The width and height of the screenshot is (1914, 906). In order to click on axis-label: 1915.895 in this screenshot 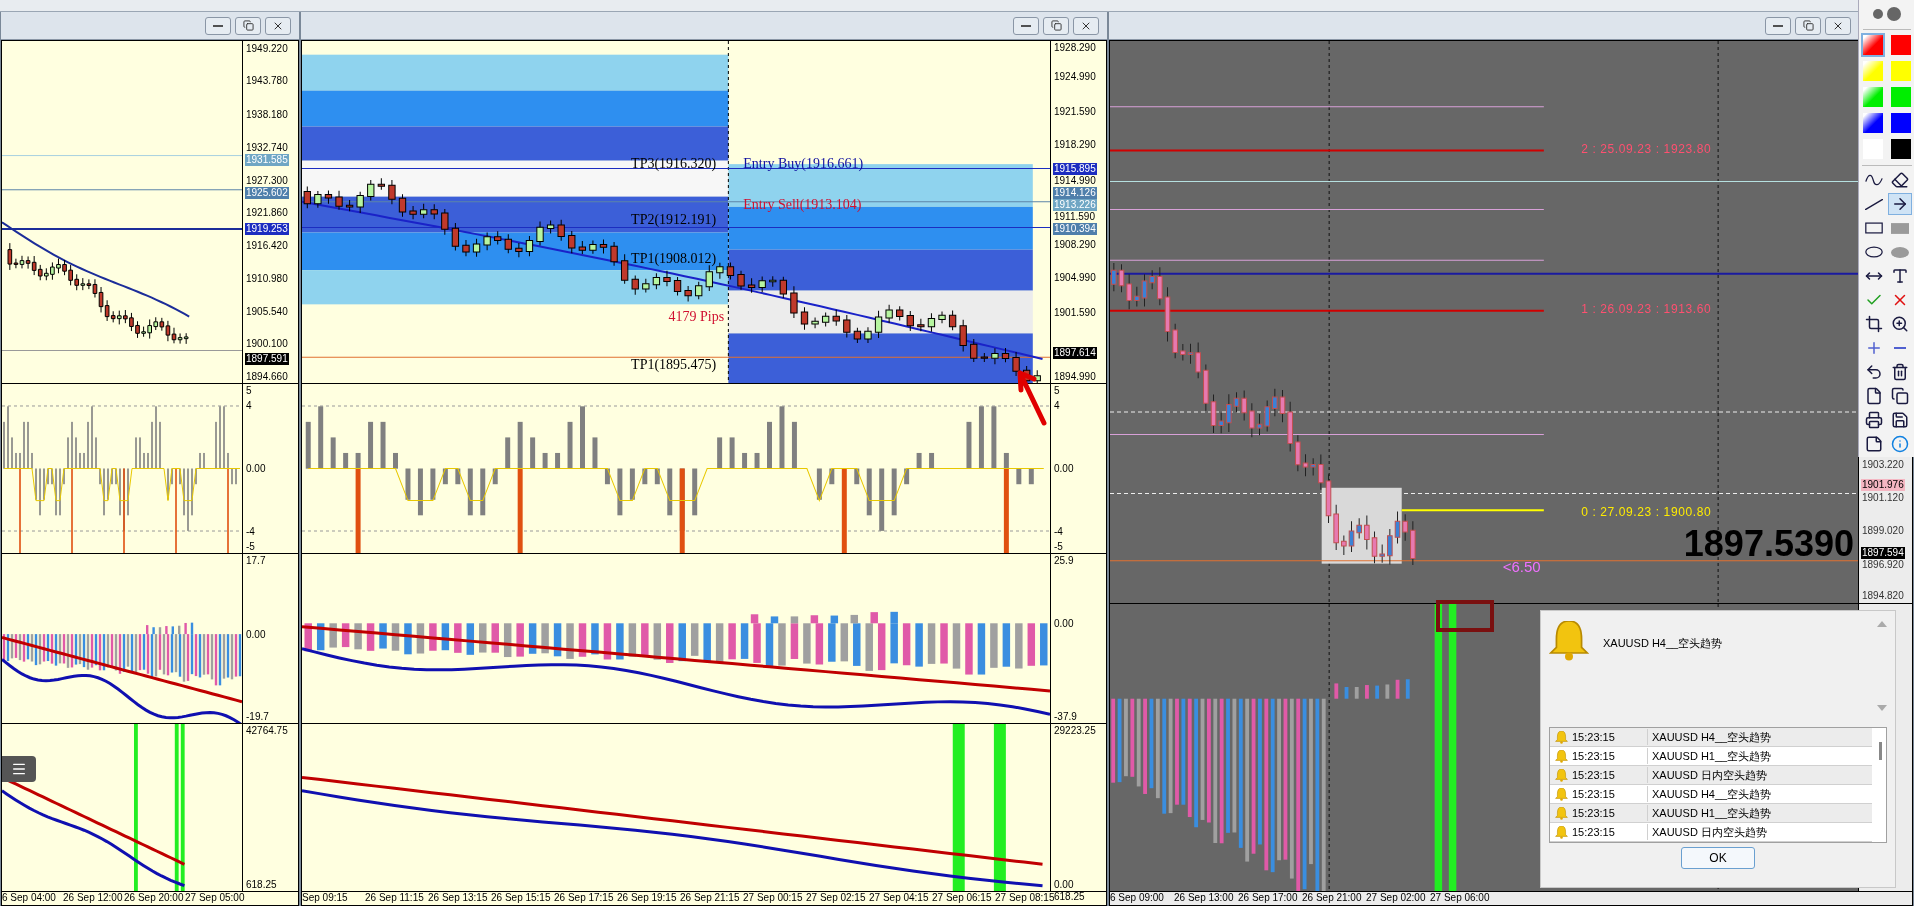, I will do `click(1075, 168)`.